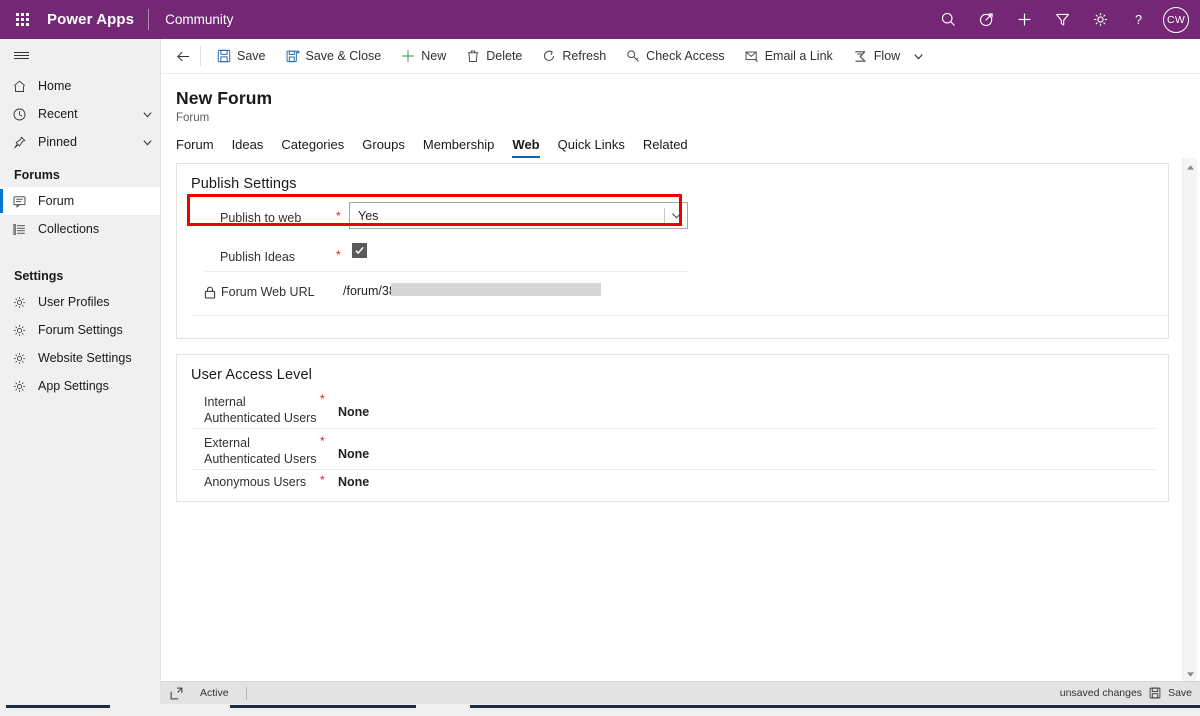 The width and height of the screenshot is (1200, 716). I want to click on internal-users-label-line2: Authenticated Users, so click(260, 418).